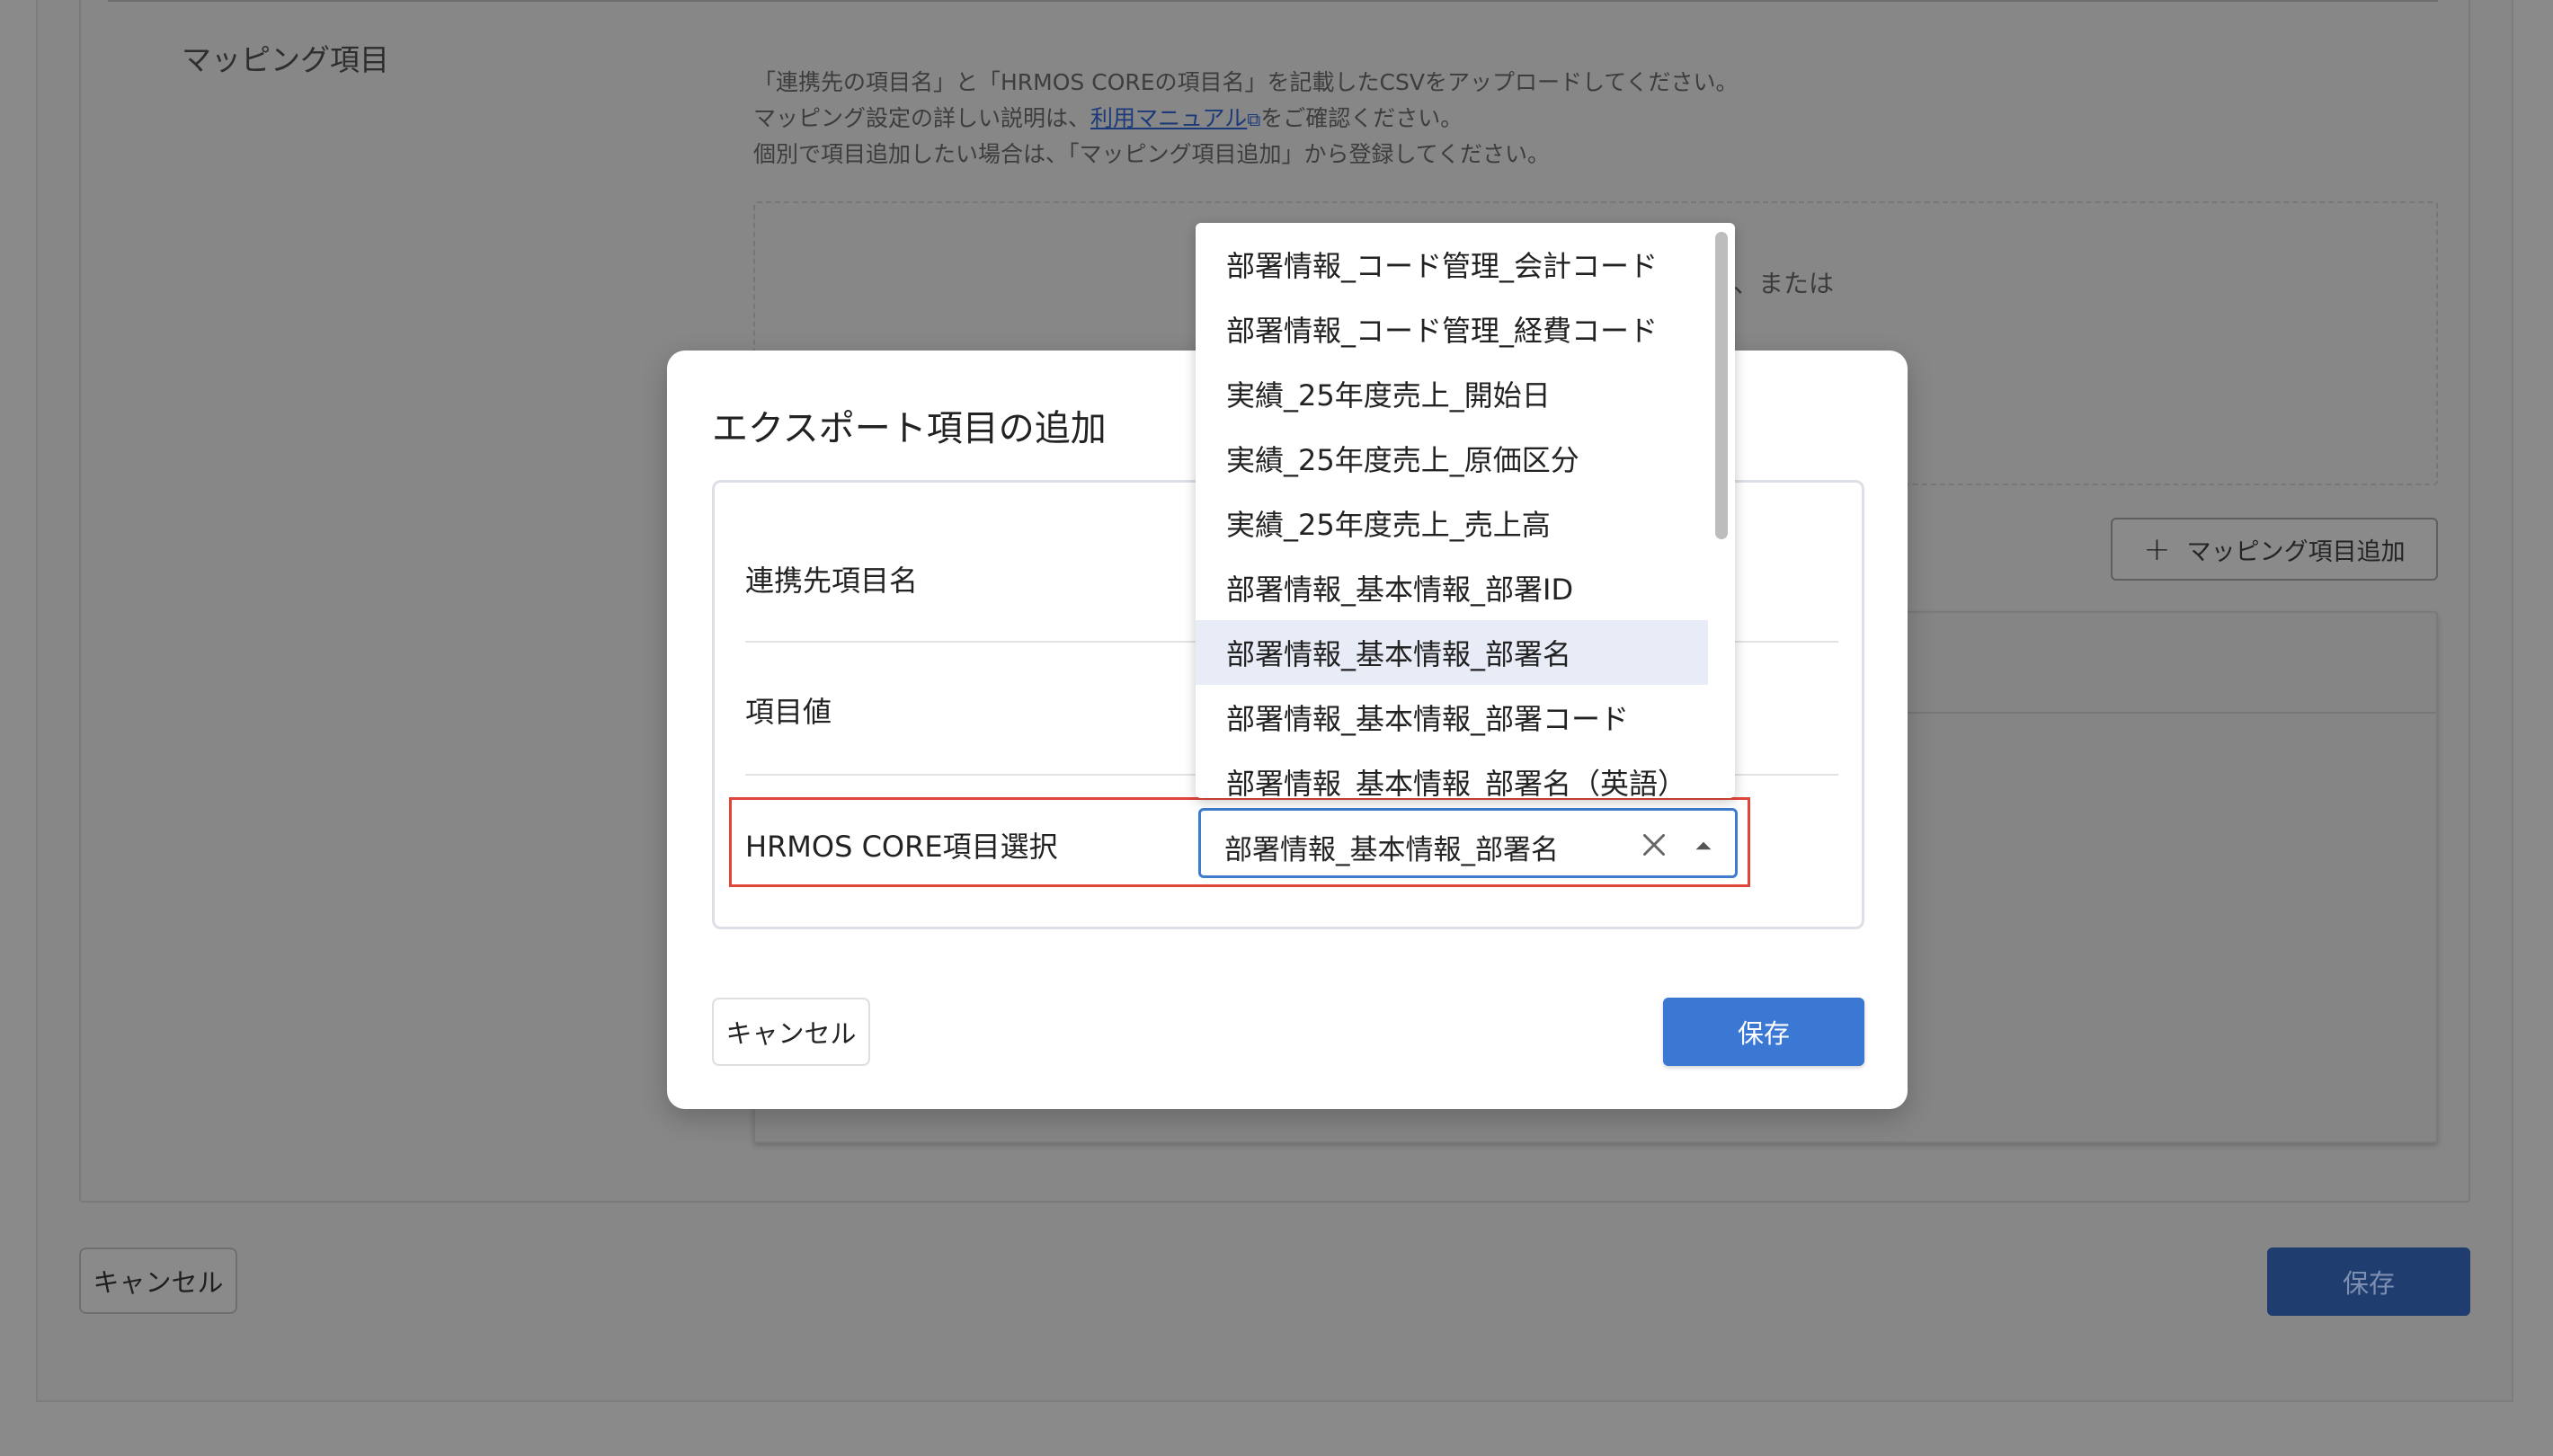 The width and height of the screenshot is (2553, 1456). Describe the element at coordinates (1704, 845) in the screenshot. I see `caret-up-icon` at that location.